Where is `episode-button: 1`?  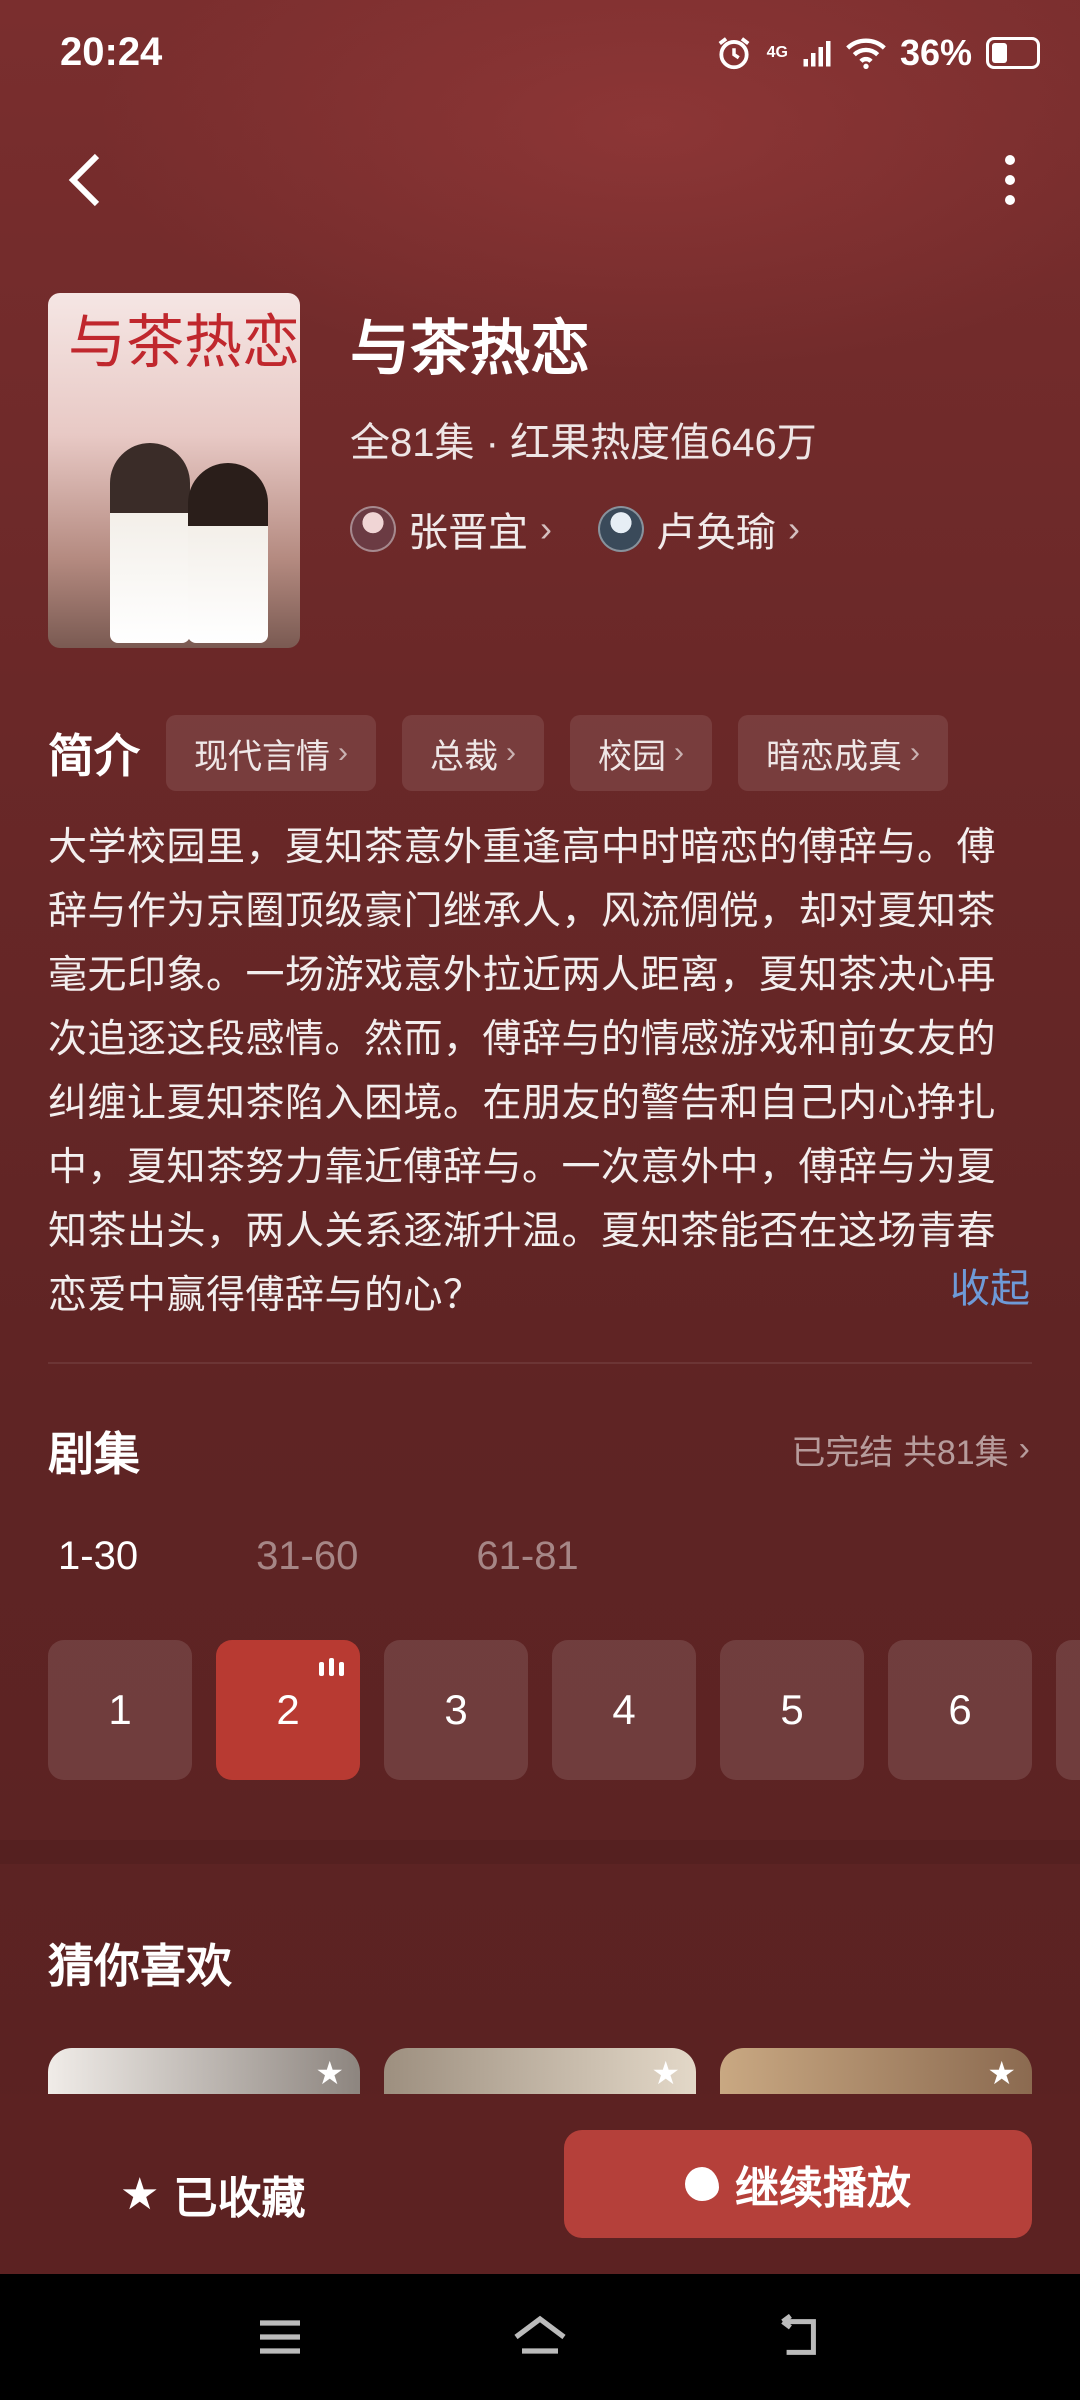
episode-button: 1 is located at coordinates (120, 1710).